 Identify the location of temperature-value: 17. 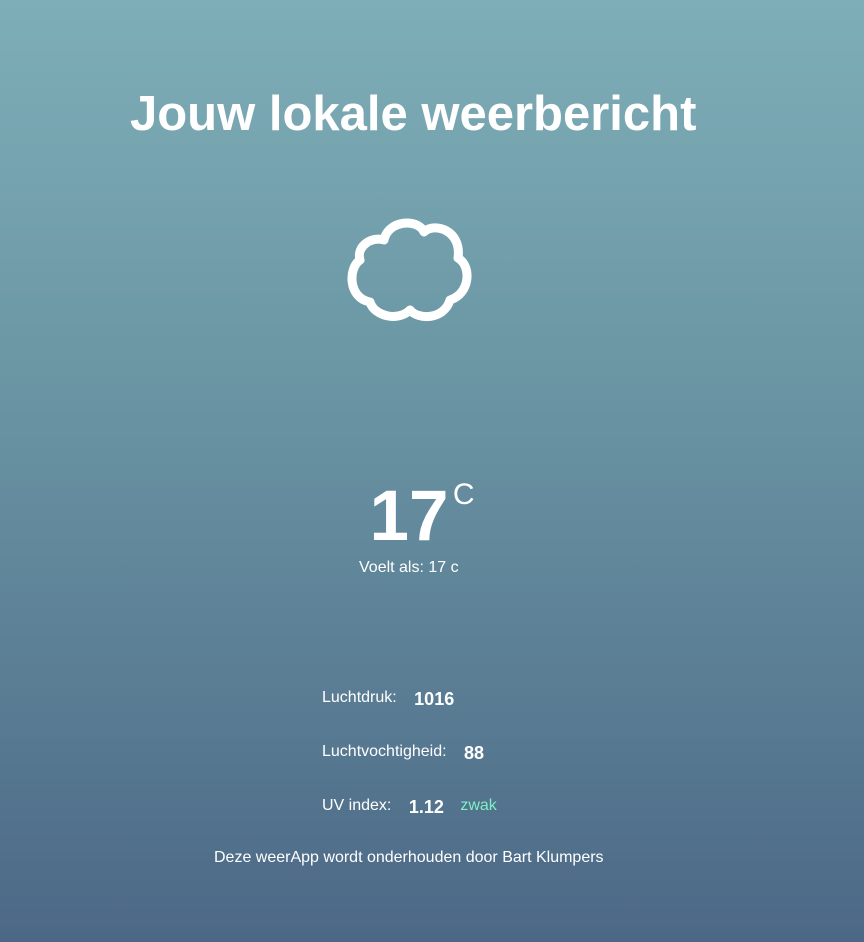
(409, 516).